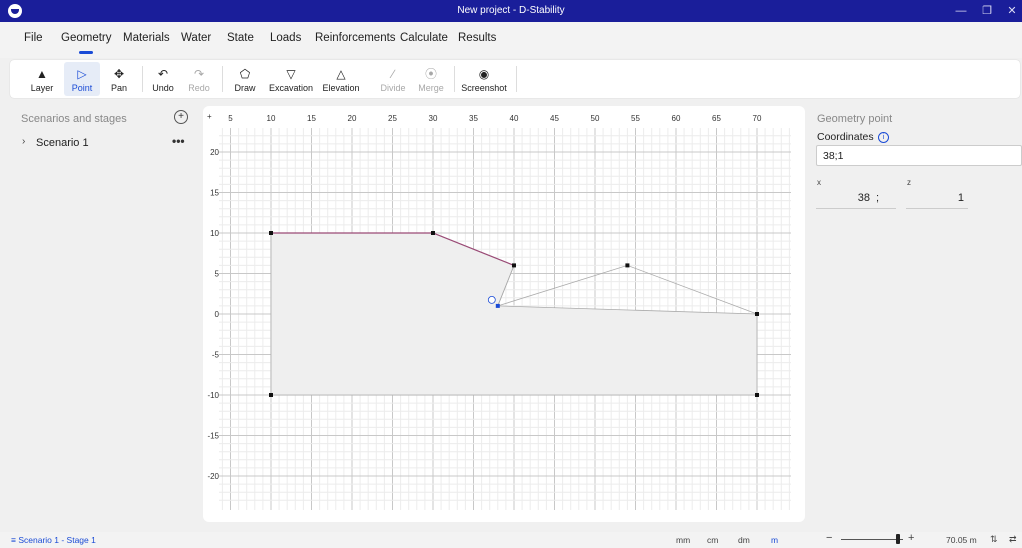  I want to click on x-tick-label: 15, so click(311, 118).